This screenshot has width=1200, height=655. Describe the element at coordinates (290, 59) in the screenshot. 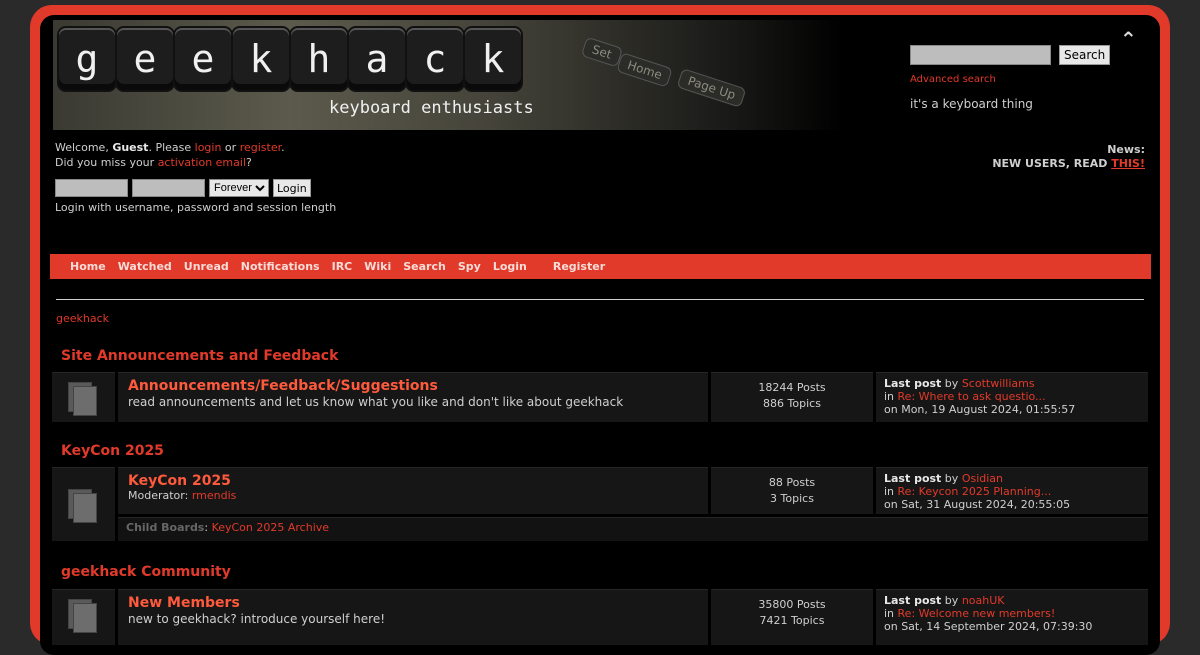

I see `logo-keys: g e e k h a c k` at that location.